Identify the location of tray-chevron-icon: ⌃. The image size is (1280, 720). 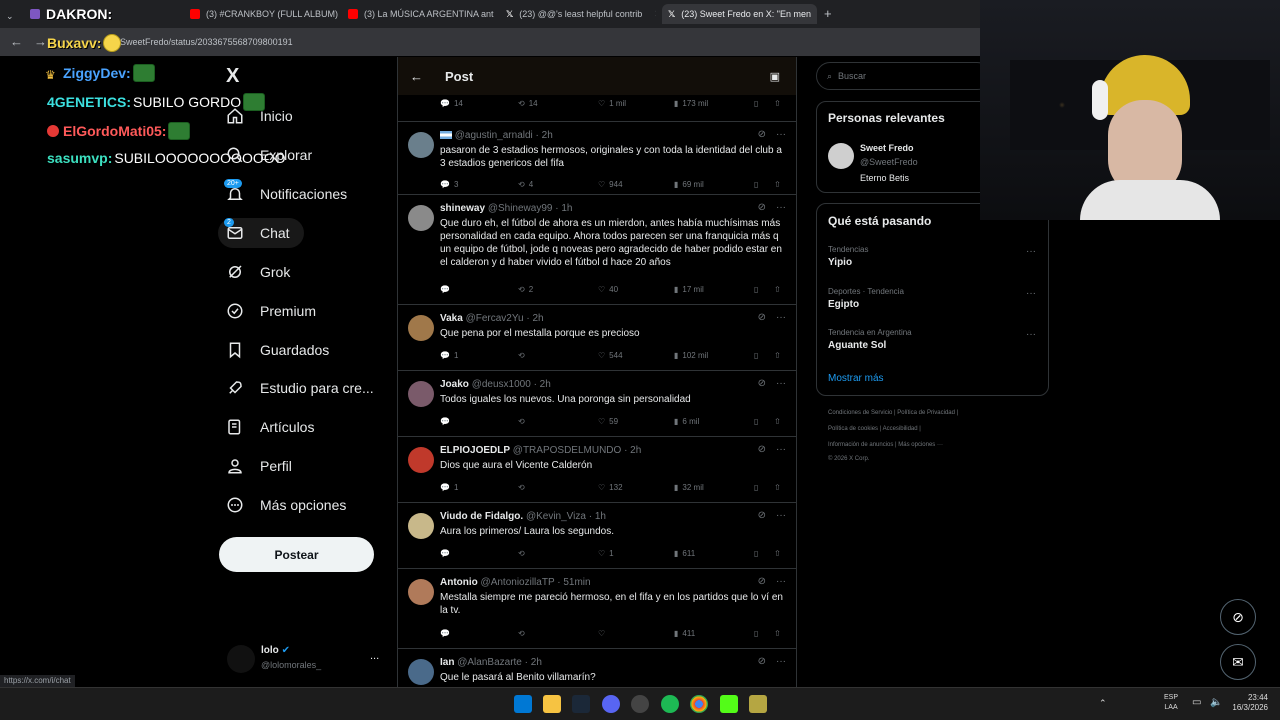
(1103, 703).